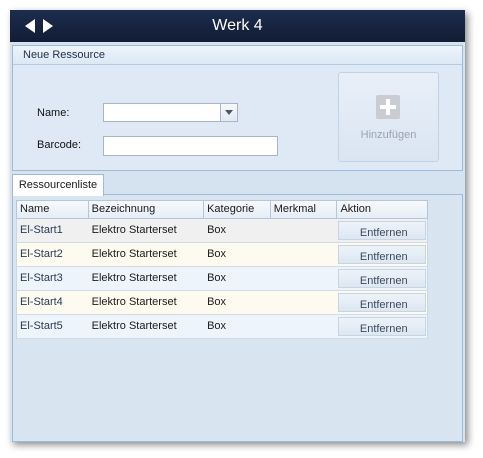 The height and width of the screenshot is (458, 483). I want to click on barcode-label: Barcode:, so click(59, 145).